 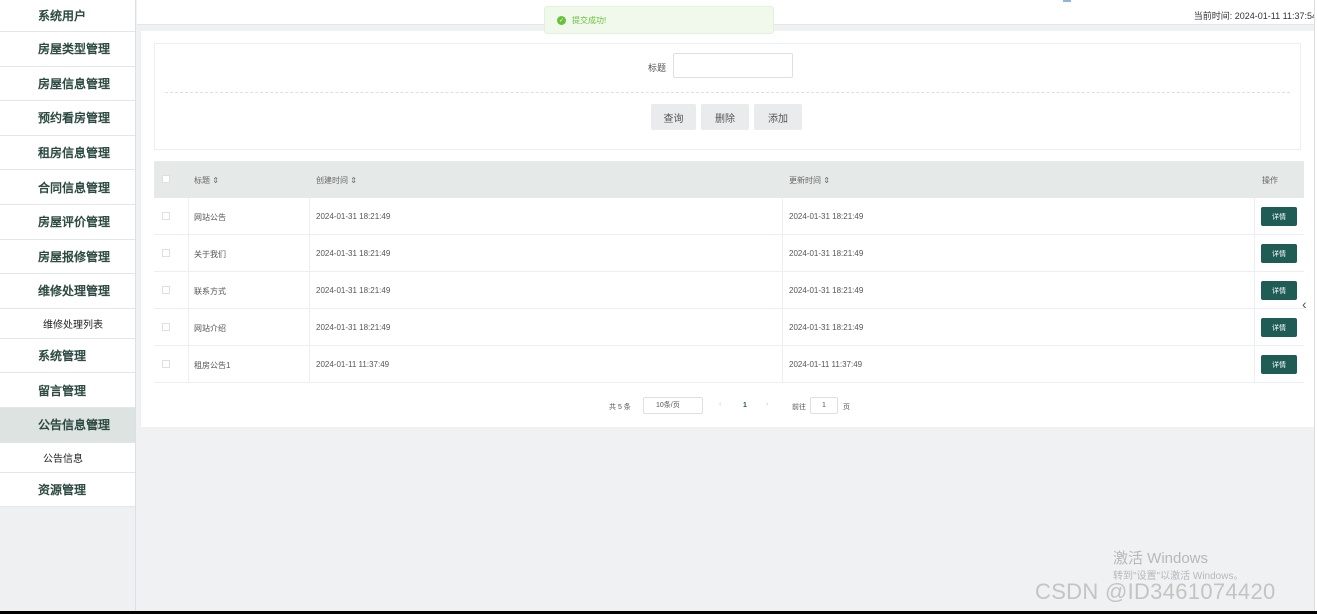 I want to click on row-title: 联系方式, so click(x=210, y=291).